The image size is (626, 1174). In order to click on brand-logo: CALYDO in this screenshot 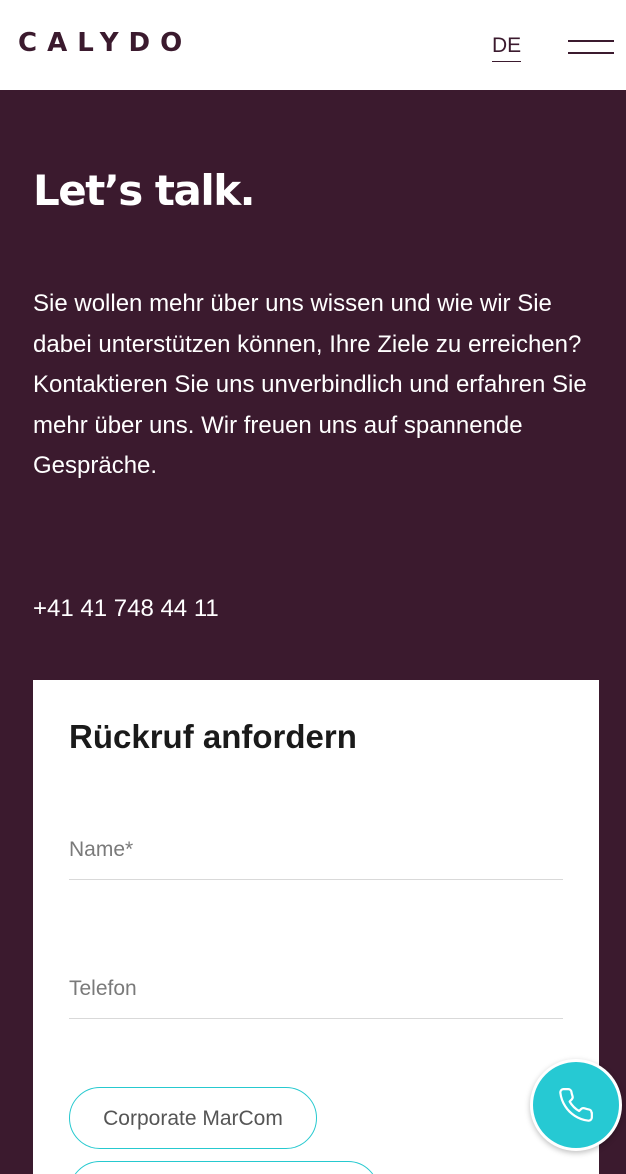, I will do `click(105, 43)`.